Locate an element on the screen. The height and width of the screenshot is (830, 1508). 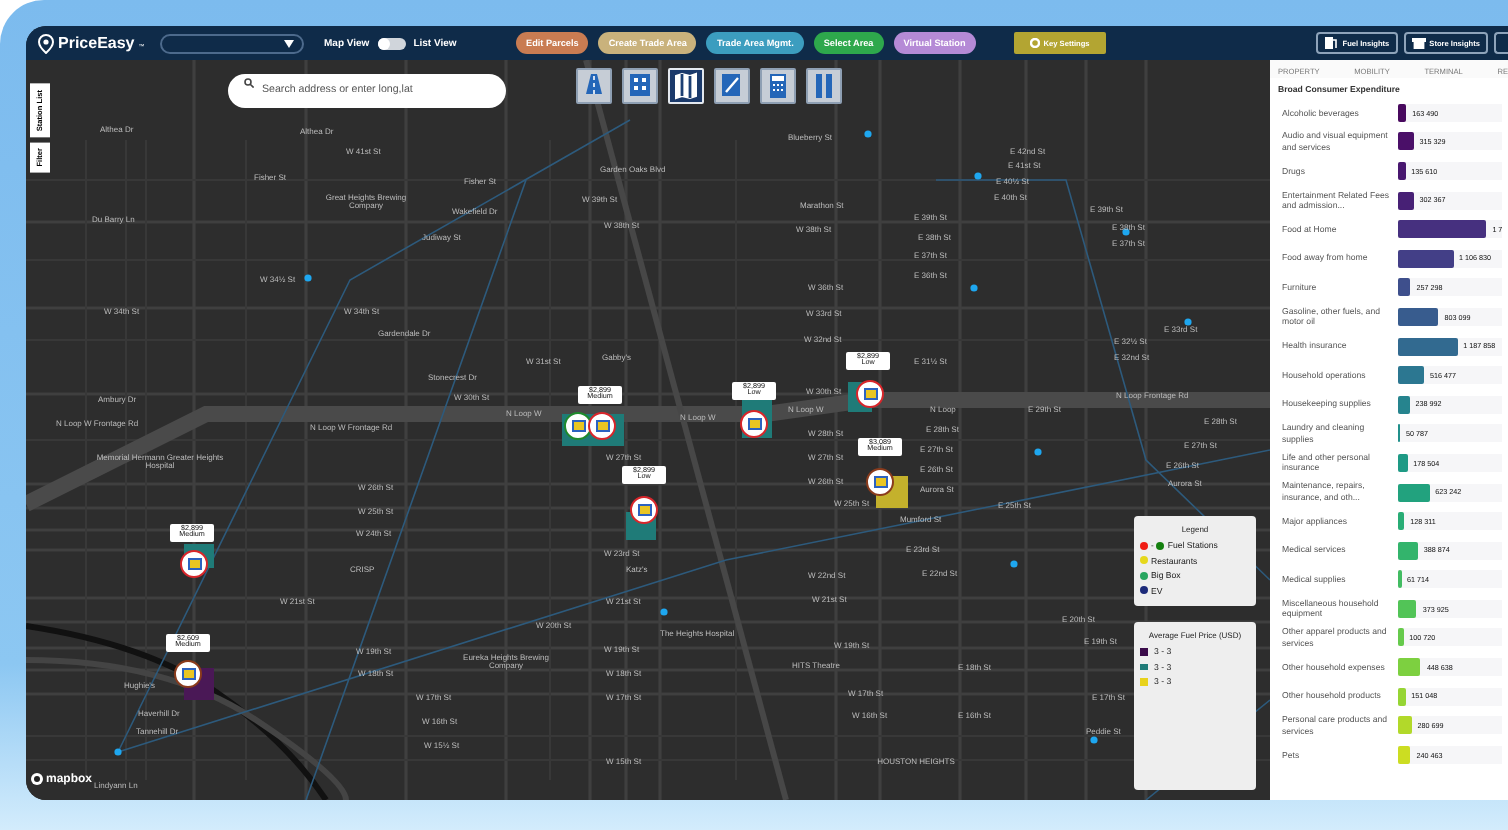
app-logo: PriceEasy is located at coordinates (96, 43).